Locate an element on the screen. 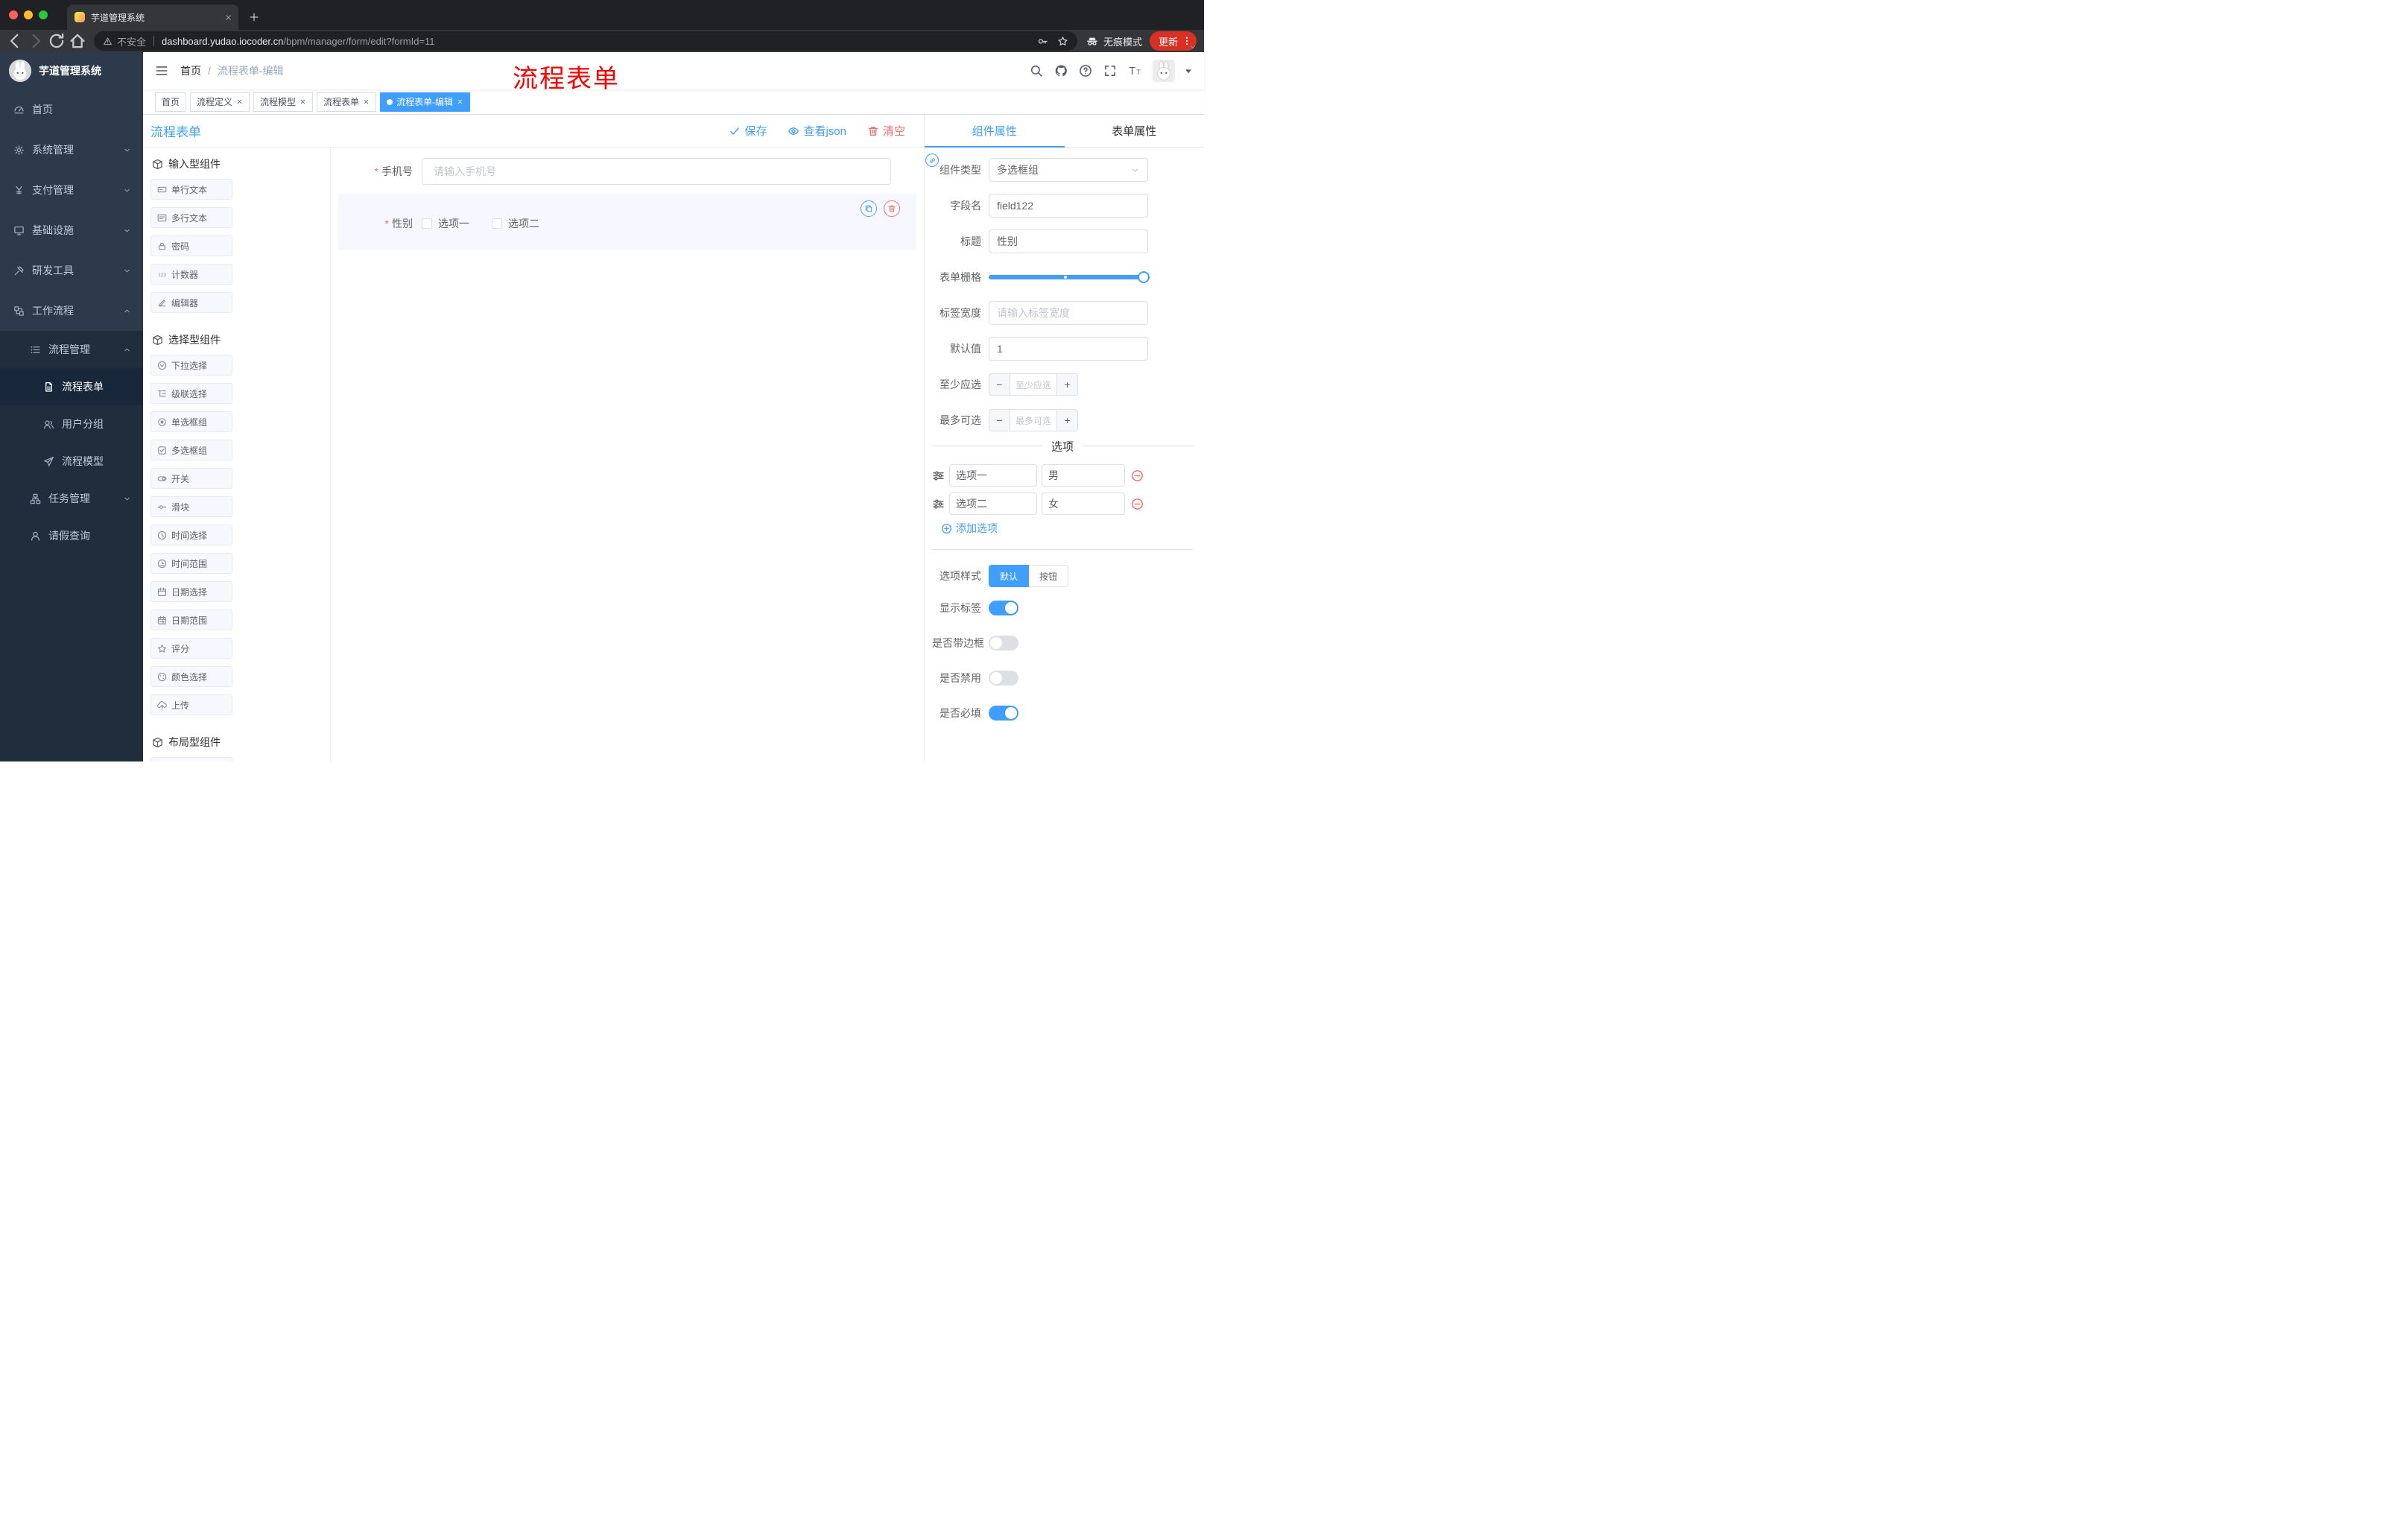 Image resolution: width=2408 pixels, height=1523 pixels. component-item: 颜色选择 is located at coordinates (191, 677).